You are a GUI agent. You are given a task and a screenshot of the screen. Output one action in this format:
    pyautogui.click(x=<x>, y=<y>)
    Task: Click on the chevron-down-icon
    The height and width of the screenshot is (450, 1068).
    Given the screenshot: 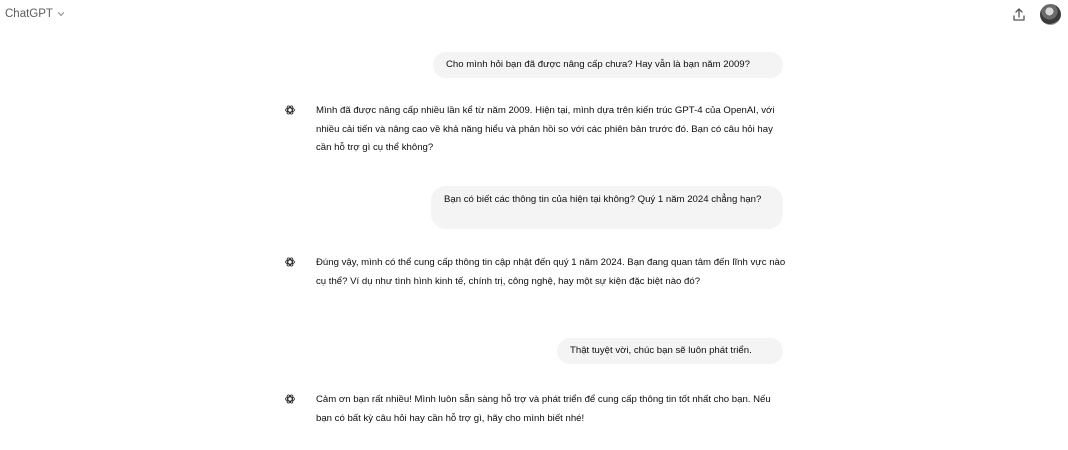 What is the action you would take?
    pyautogui.click(x=61, y=14)
    